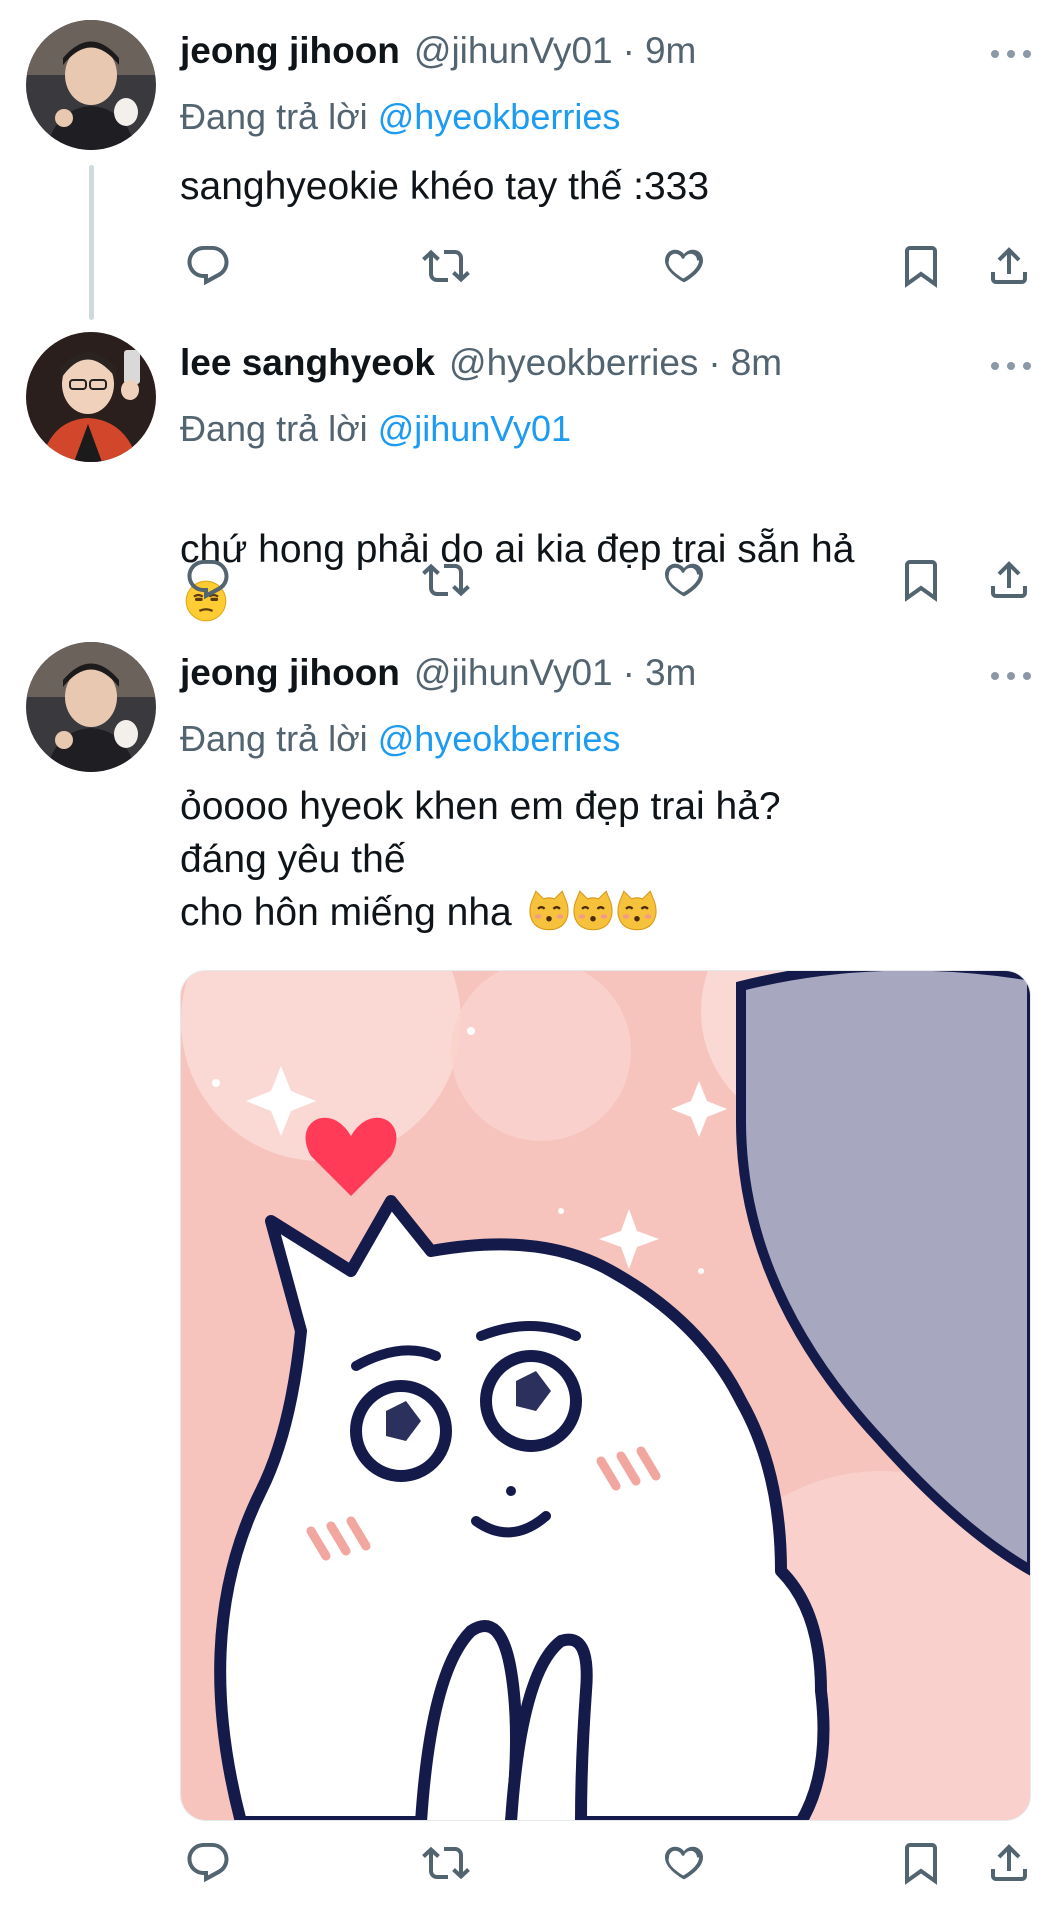 This screenshot has width=1057, height=1920. I want to click on tweet-header: jeong jihoon @jihunVy01 · 3m, so click(438, 677).